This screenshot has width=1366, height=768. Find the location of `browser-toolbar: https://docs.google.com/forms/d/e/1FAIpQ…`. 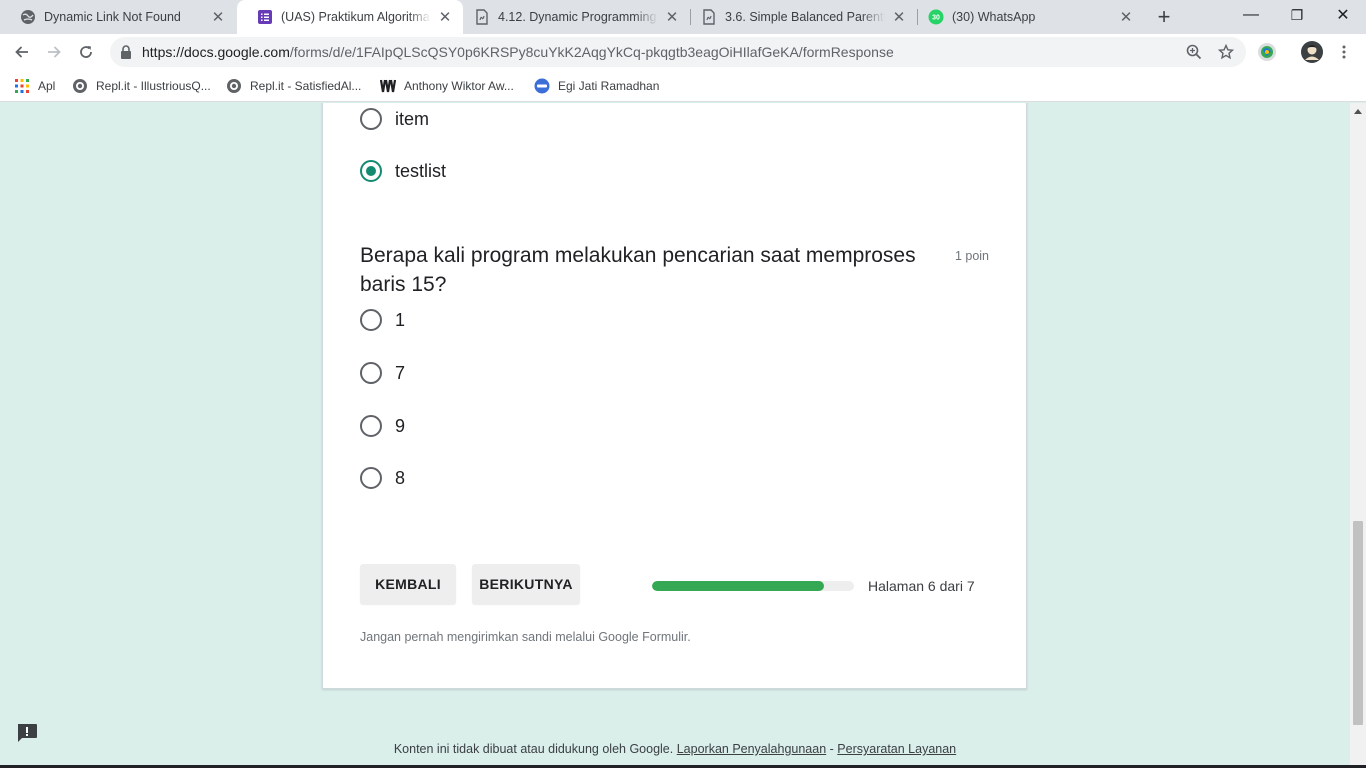

browser-toolbar: https://docs.google.com/forms/d/e/1FAIpQ… is located at coordinates (683, 52).